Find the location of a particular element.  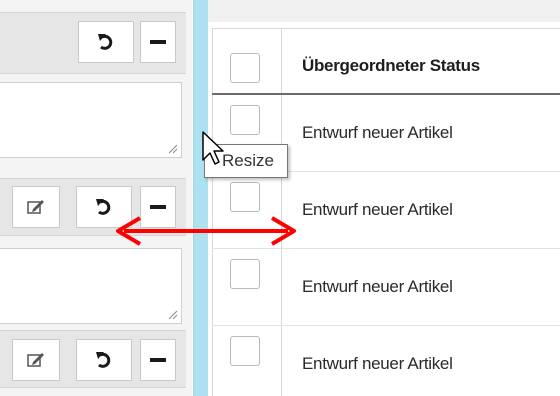

header-check-cell is located at coordinates (247, 61).